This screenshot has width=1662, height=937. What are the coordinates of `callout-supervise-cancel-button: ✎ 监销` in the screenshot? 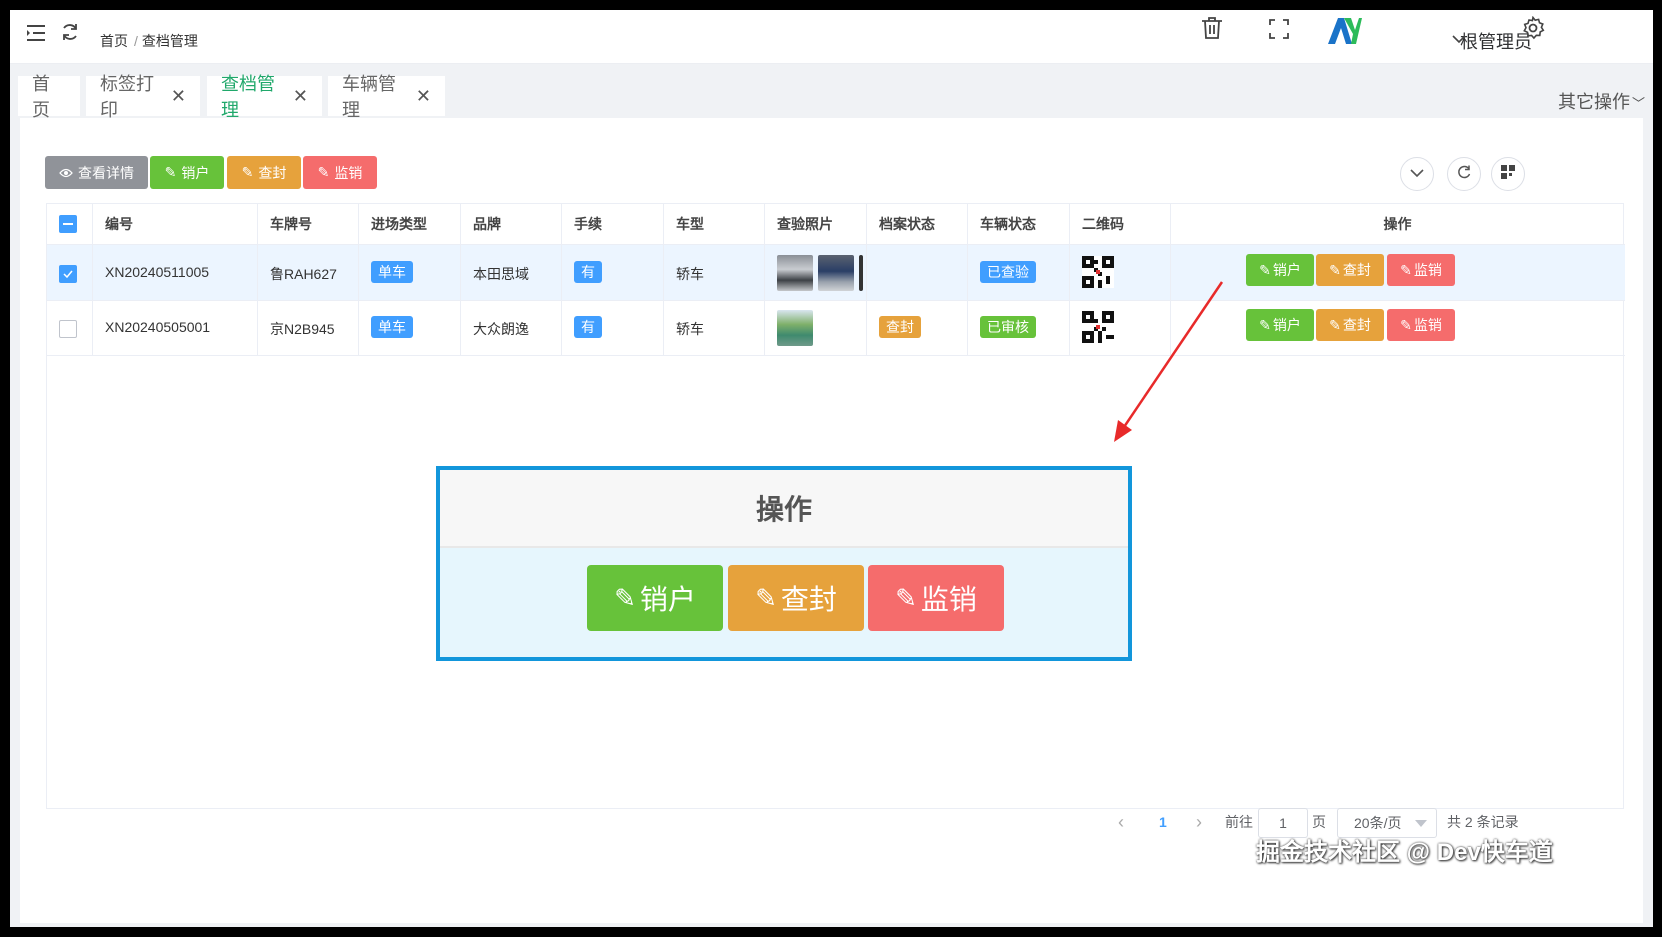 It's located at (936, 598).